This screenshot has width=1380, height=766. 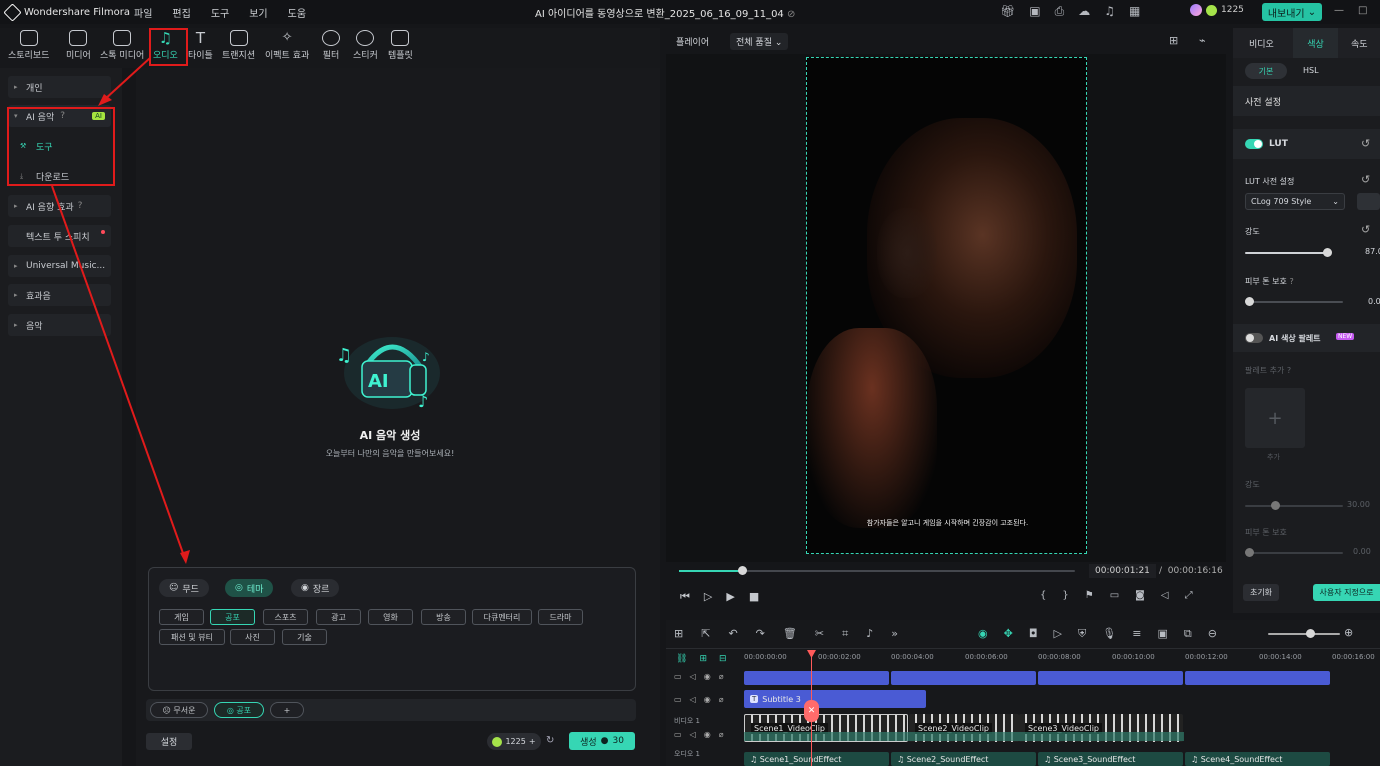 I want to click on tab-mood: ☺ 무드, so click(x=184, y=588).